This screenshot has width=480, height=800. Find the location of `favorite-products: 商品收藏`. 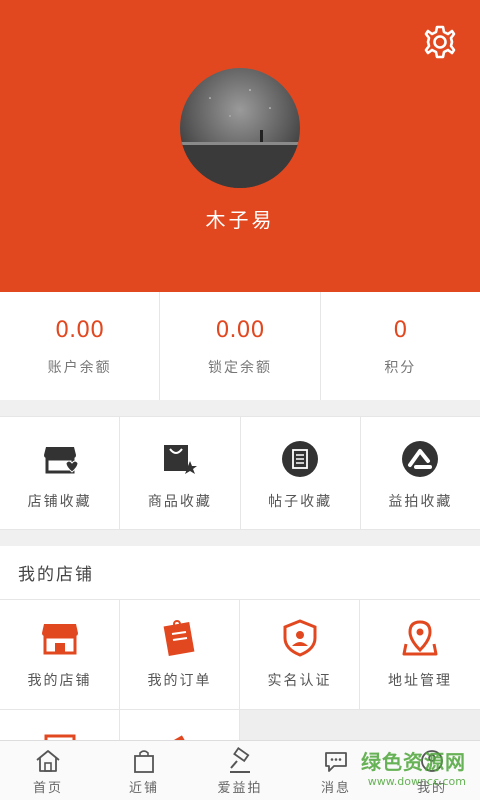

favorite-products: 商品收藏 is located at coordinates (180, 473).